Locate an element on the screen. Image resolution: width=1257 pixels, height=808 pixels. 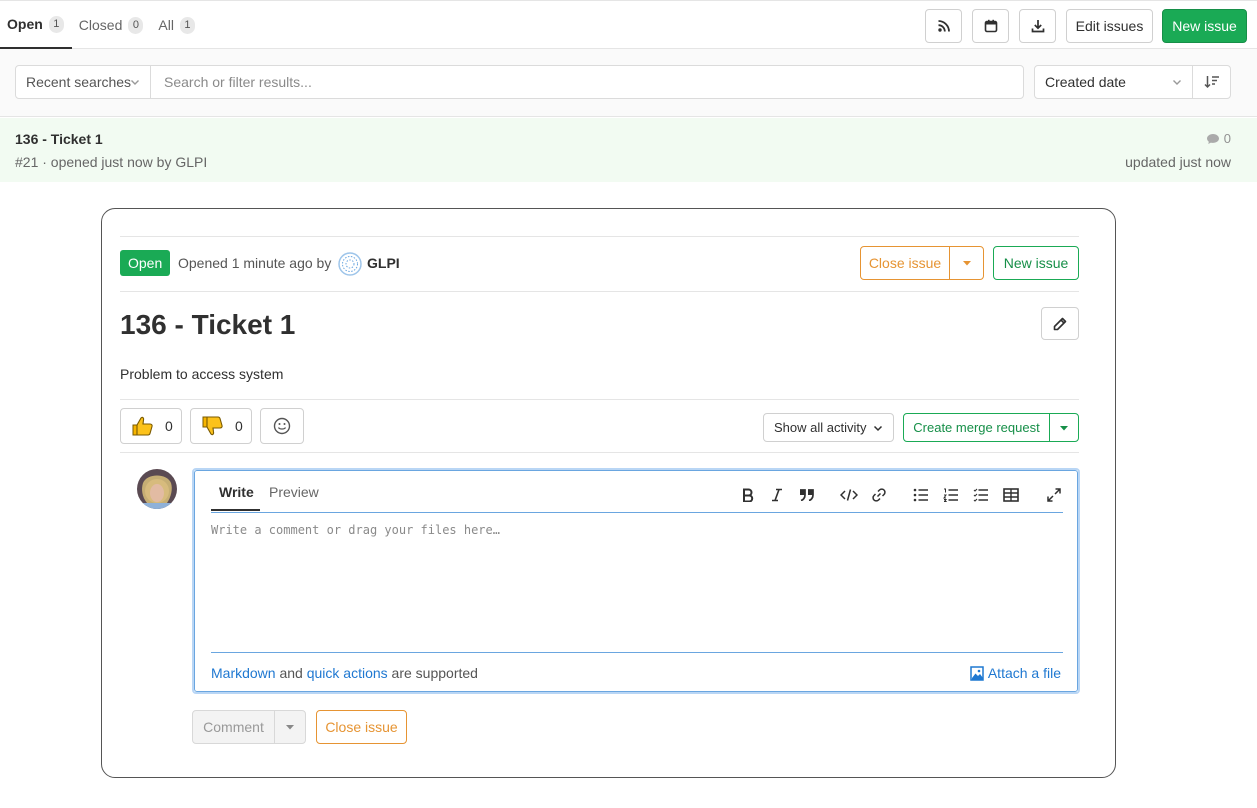
comment-split-button: Comment is located at coordinates (249, 727).